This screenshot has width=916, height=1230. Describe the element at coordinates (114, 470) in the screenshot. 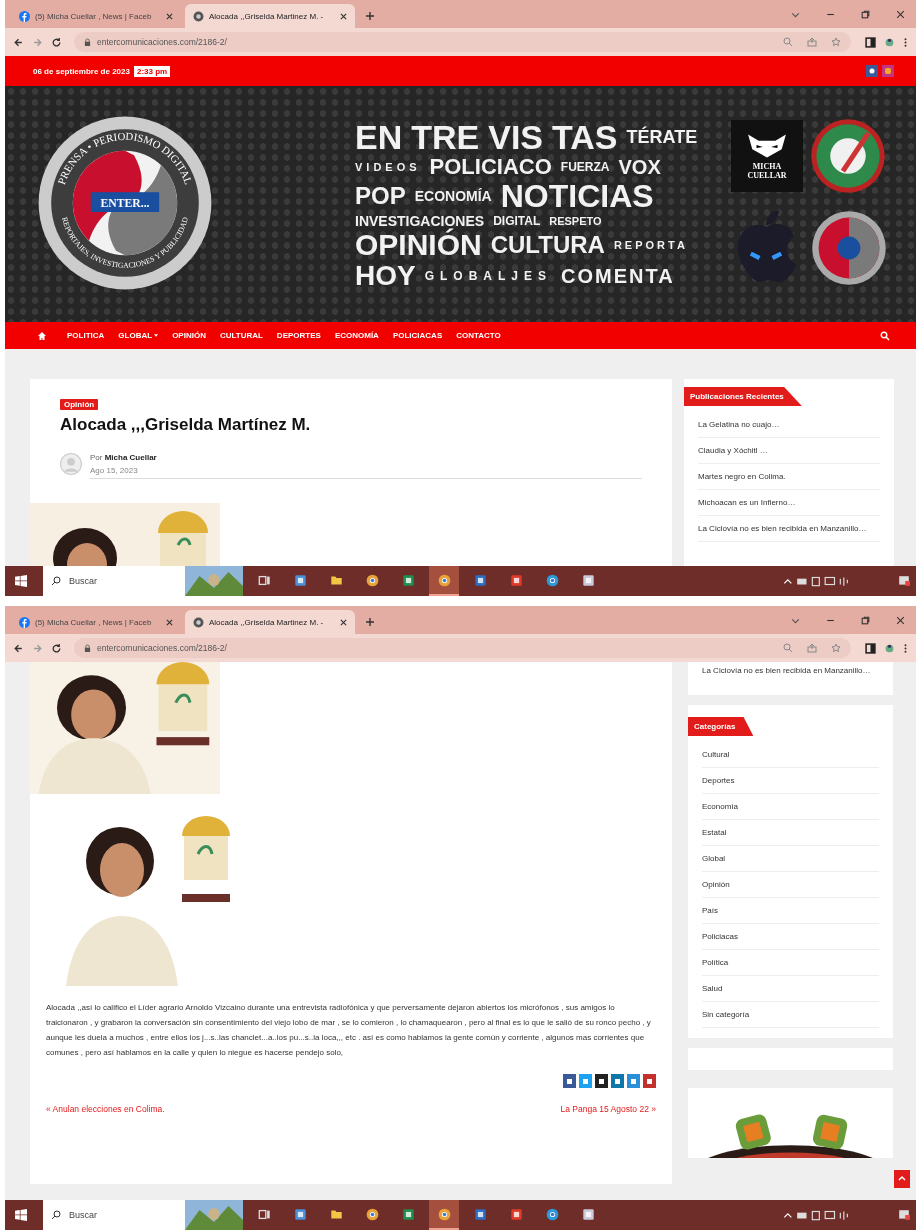

I see `post-date: Ago 15, 2023` at that location.